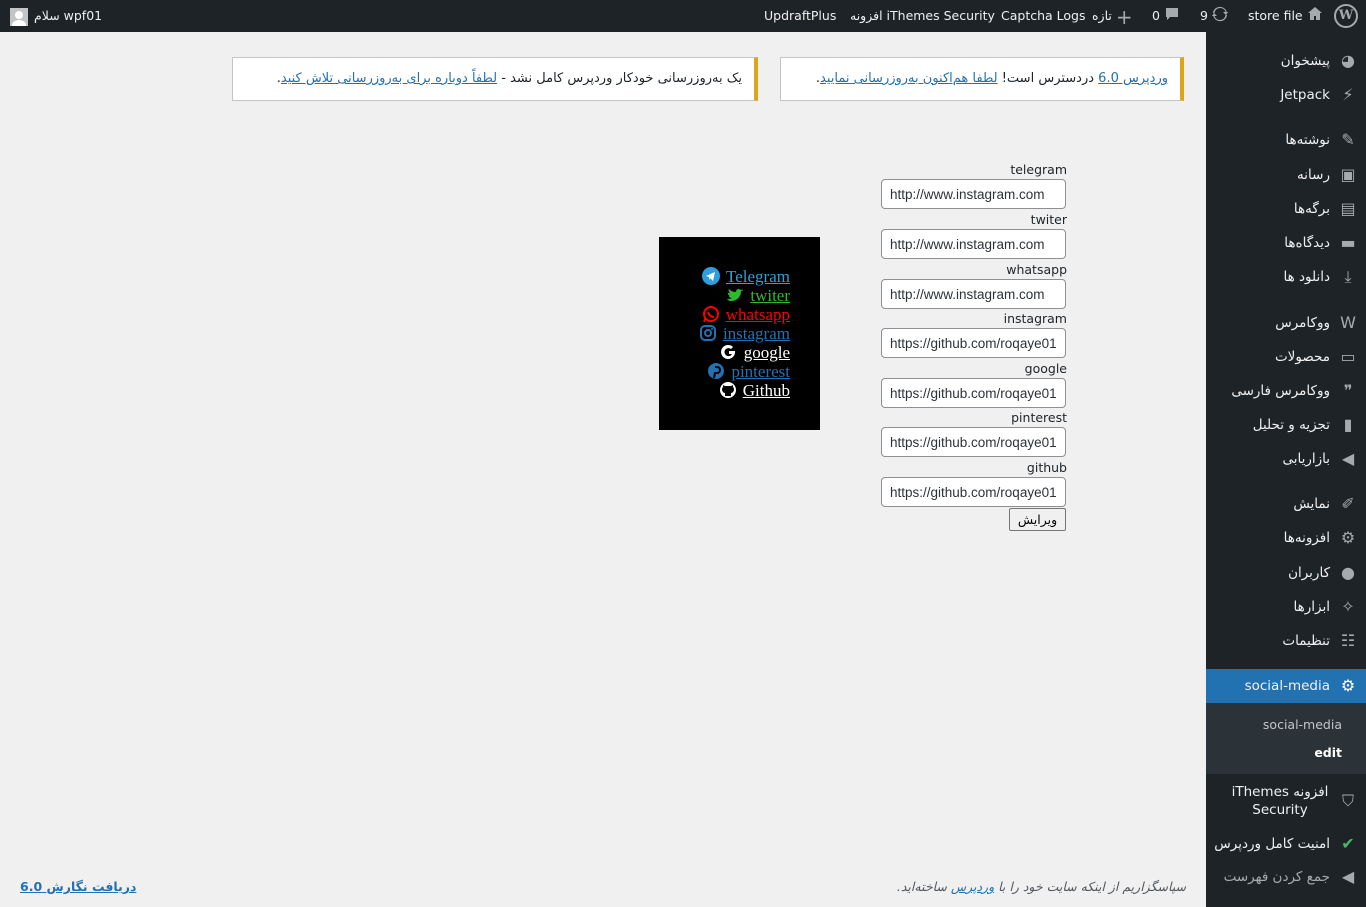 The image size is (1366, 907). Describe the element at coordinates (1037, 519) in the screenshot. I see `edit-submit-button: ویرایش` at that location.